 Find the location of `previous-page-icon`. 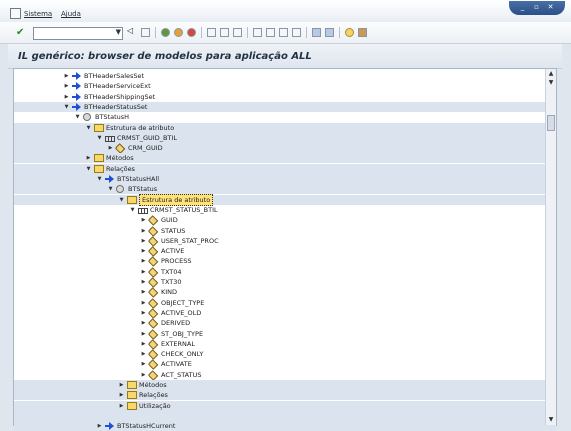

previous-page-icon is located at coordinates (270, 32).